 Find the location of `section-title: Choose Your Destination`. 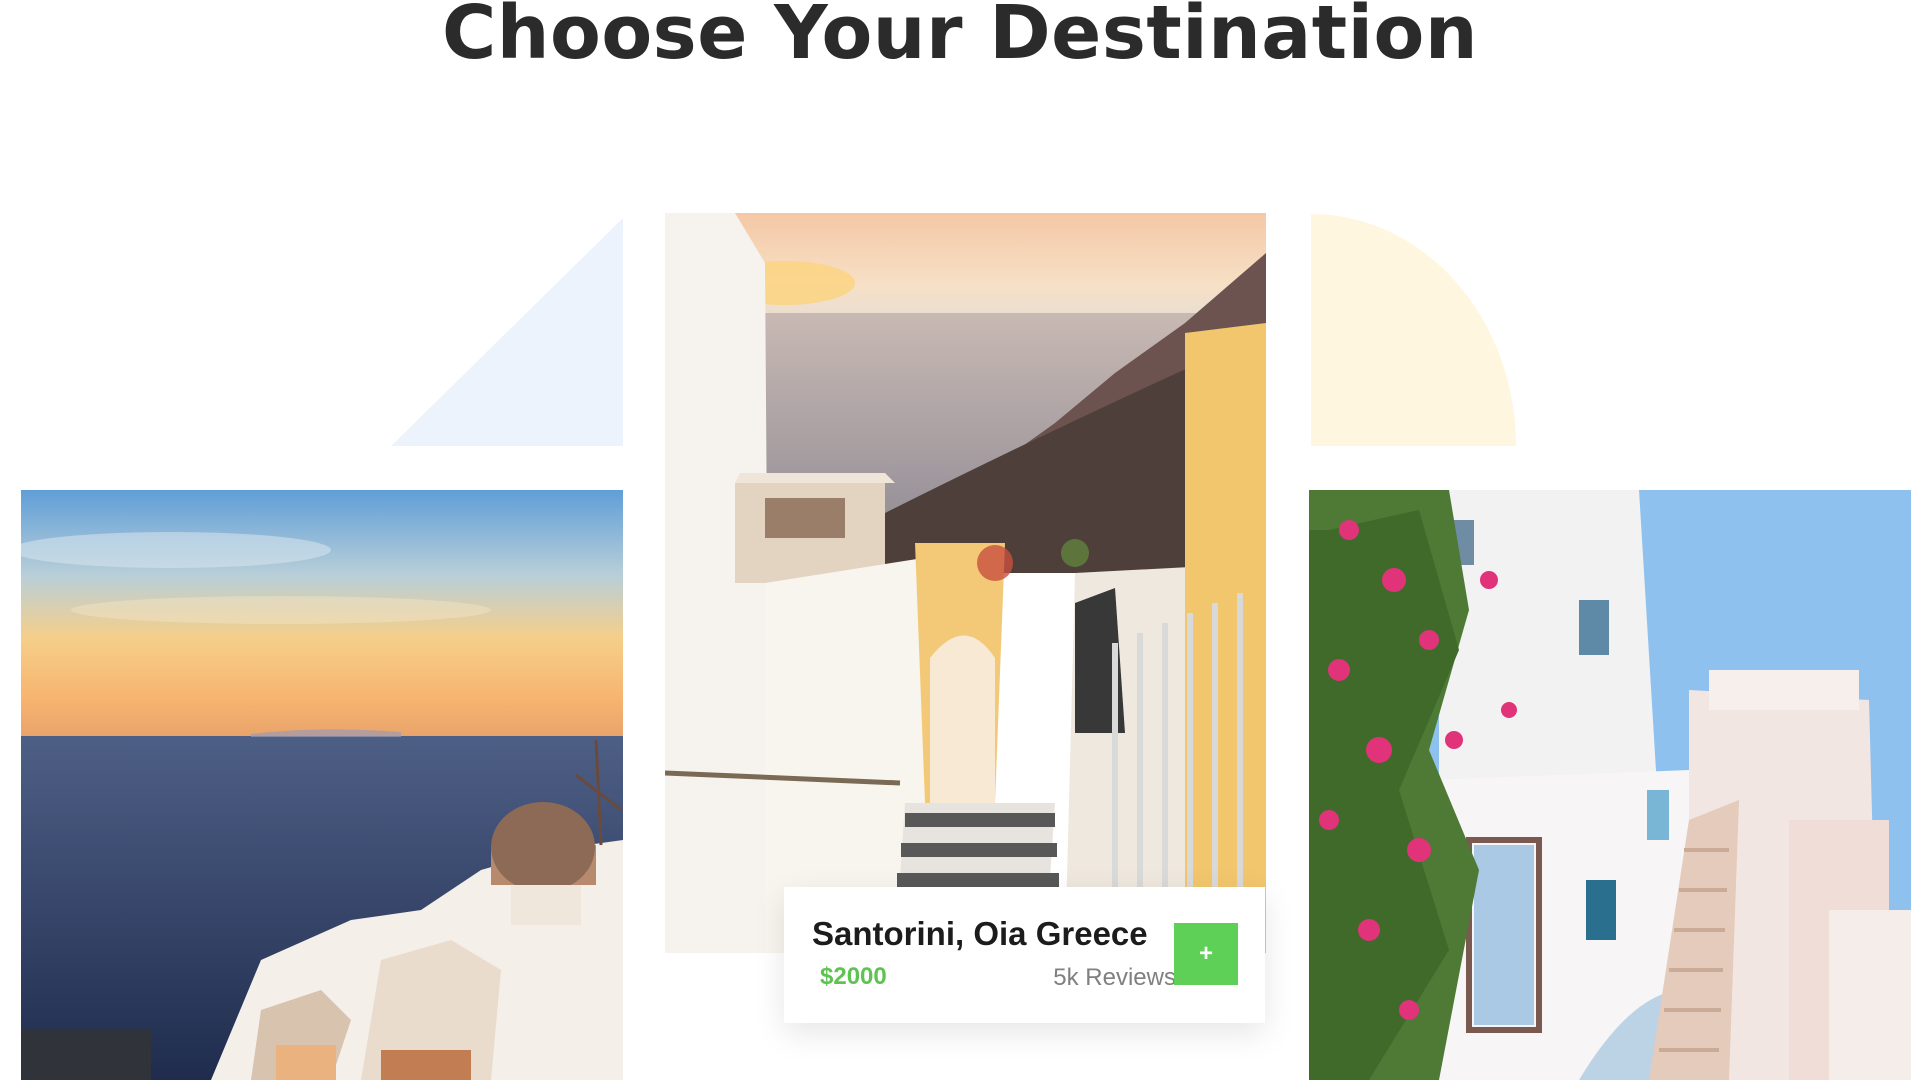

section-title: Choose Your Destination is located at coordinates (959, 38).